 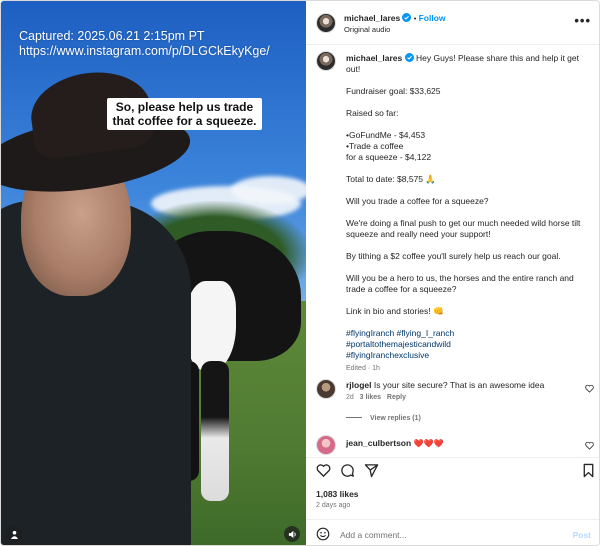 I want to click on post-comment-button: Post, so click(x=582, y=535).